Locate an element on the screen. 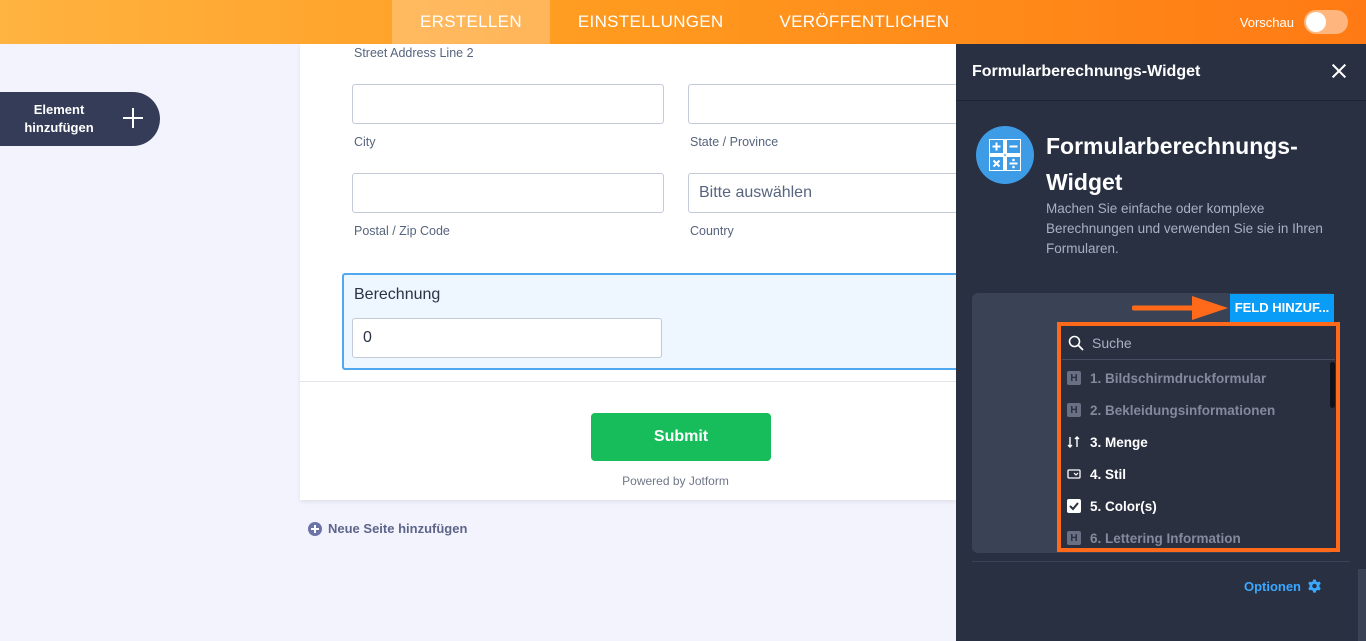 This screenshot has height=641, width=1366. city-label: City is located at coordinates (365, 142).